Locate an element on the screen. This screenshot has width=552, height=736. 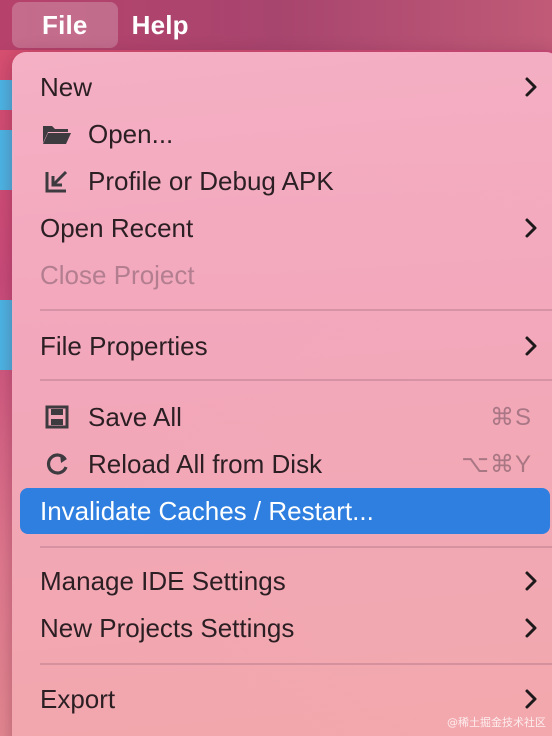
menu-item-new-projects-settings: New Projects Settings is located at coordinates (285, 628).